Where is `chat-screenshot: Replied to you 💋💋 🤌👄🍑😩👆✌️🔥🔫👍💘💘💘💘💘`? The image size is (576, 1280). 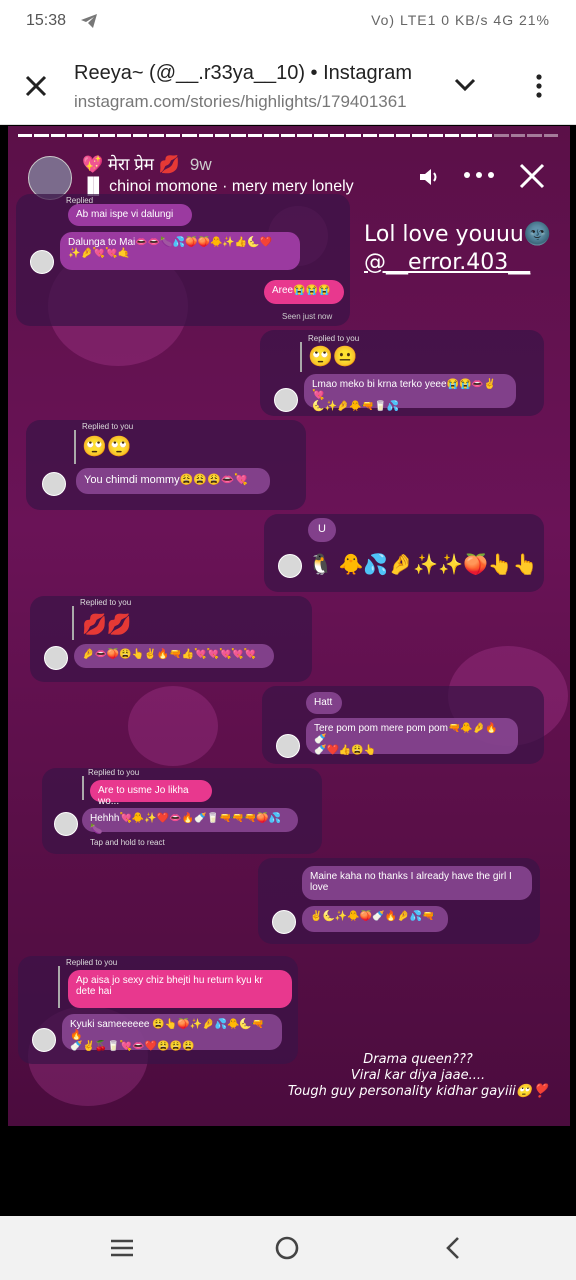
chat-screenshot: Replied to you 💋💋 🤌👄🍑😩👆✌️🔥🔫👍💘💘💘💘💘 is located at coordinates (171, 639).